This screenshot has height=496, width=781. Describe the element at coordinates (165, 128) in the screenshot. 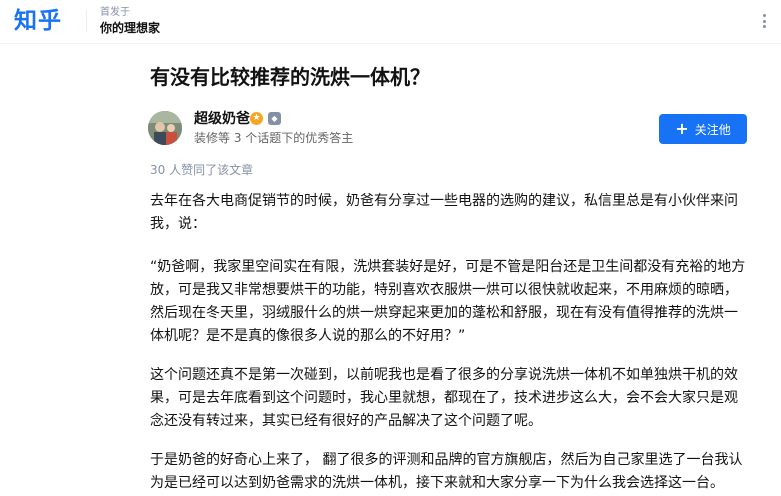

I see `avatar` at that location.